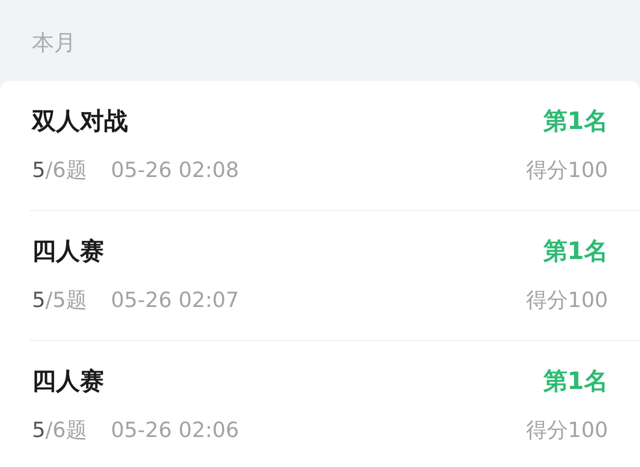 This screenshot has height=467, width=640. What do you see at coordinates (80, 121) in the screenshot?
I see `match-title: 双人对战` at bounding box center [80, 121].